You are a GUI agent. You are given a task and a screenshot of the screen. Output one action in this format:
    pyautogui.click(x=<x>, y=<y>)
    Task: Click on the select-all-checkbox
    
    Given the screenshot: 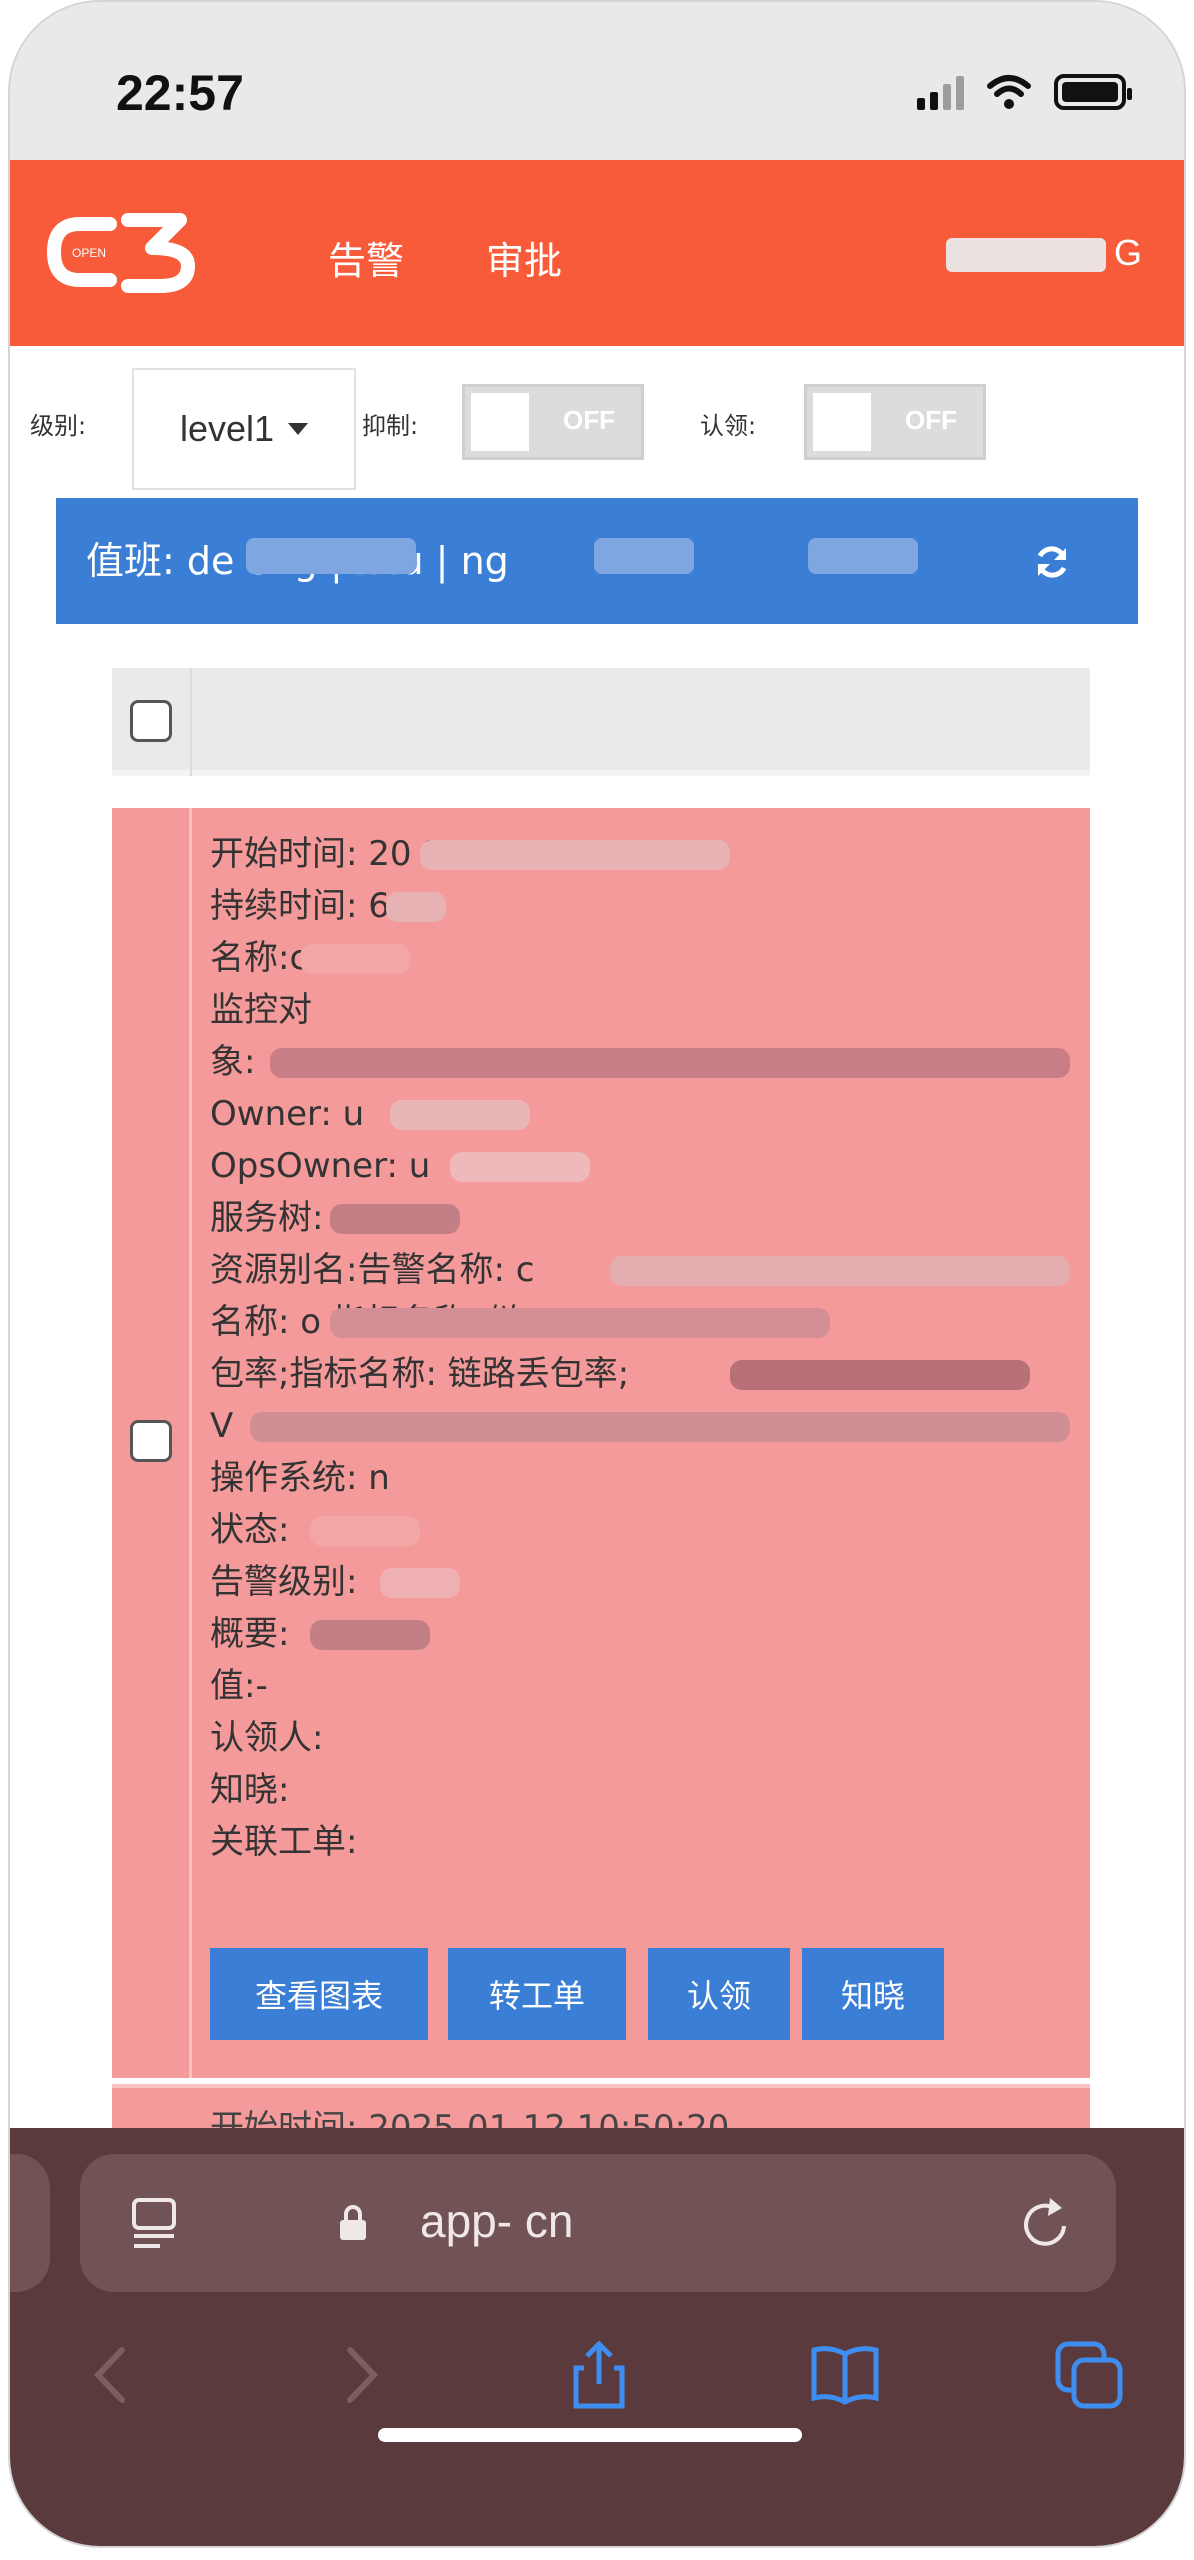 What is the action you would take?
    pyautogui.click(x=151, y=721)
    